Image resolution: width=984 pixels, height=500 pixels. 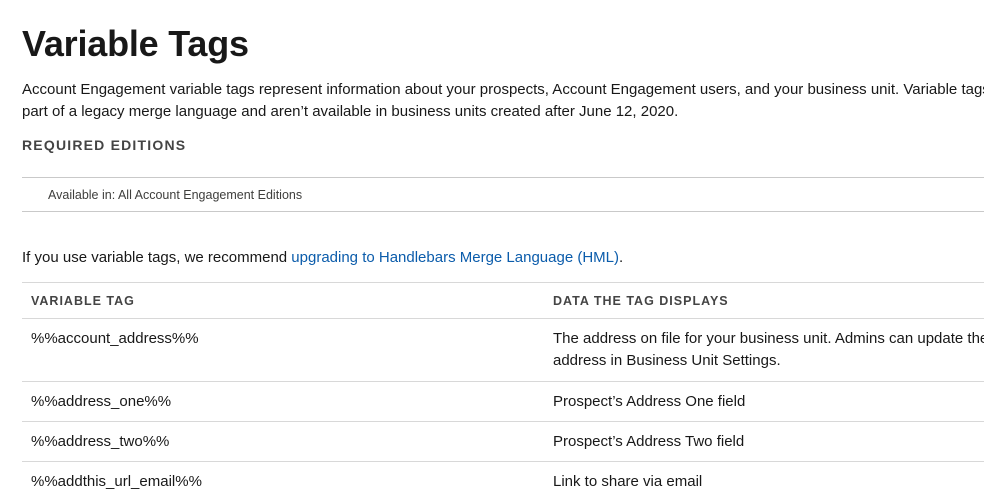 What do you see at coordinates (101, 401) in the screenshot?
I see `variable-tag-cell: %%address_one%%` at bounding box center [101, 401].